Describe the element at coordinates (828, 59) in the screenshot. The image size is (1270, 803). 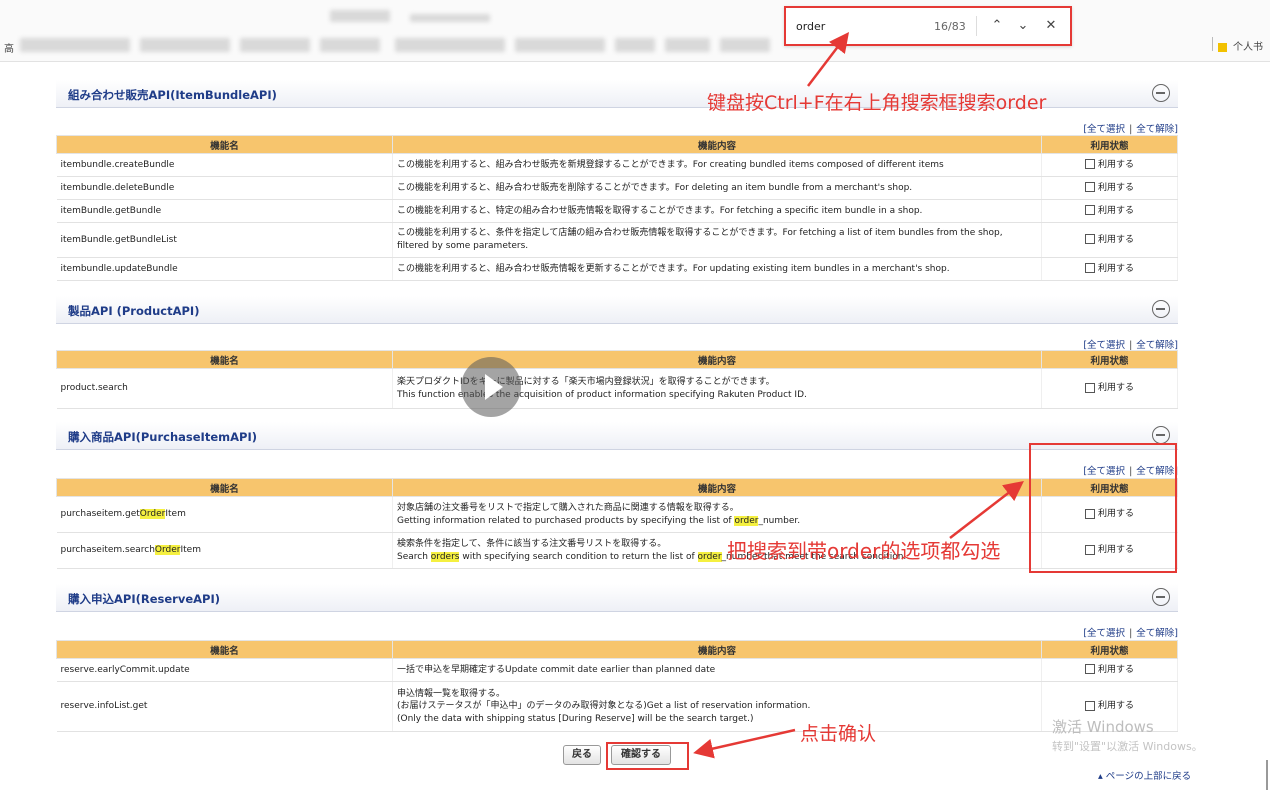
I see `arrow-to-findbar` at that location.